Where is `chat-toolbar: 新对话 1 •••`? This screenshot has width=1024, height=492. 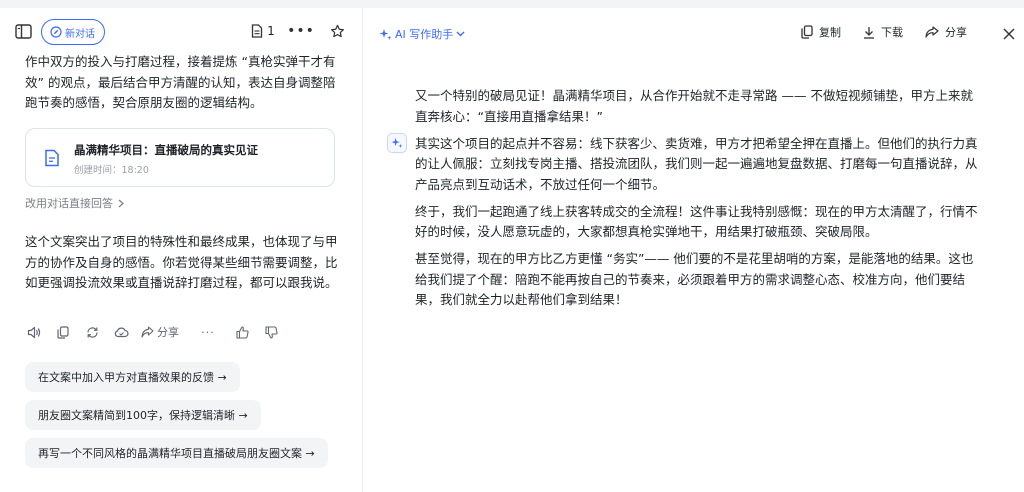 chat-toolbar: 新对话 1 ••• is located at coordinates (181, 32).